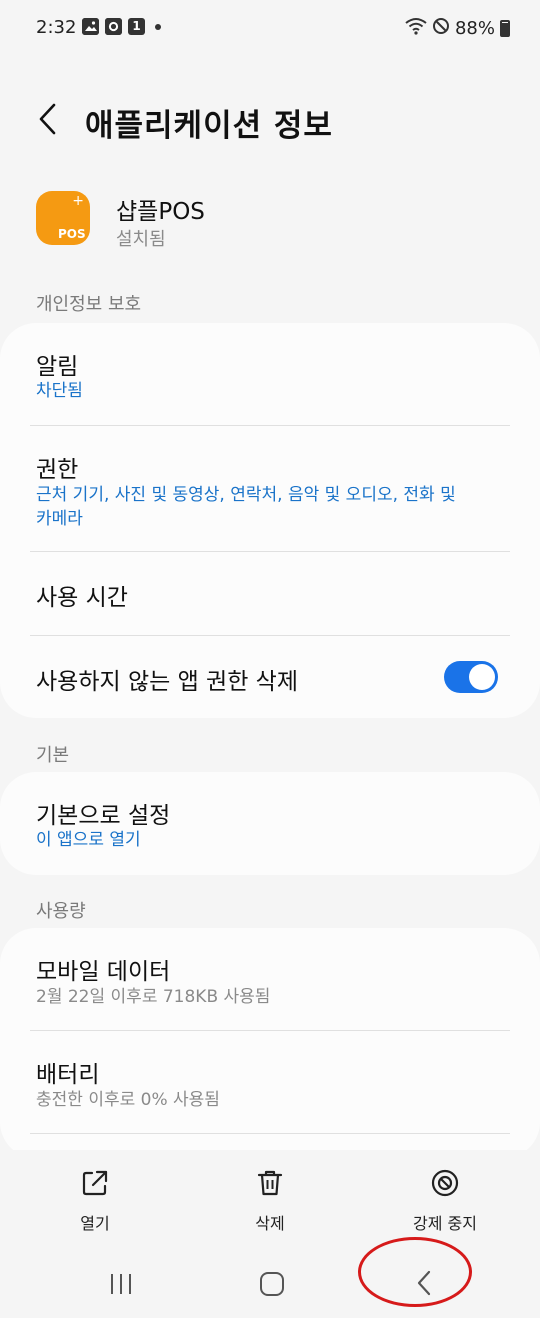 This screenshot has width=540, height=1318. I want to click on defaults-card: 기본으로 설정 이 앱으로 열기, so click(270, 823).